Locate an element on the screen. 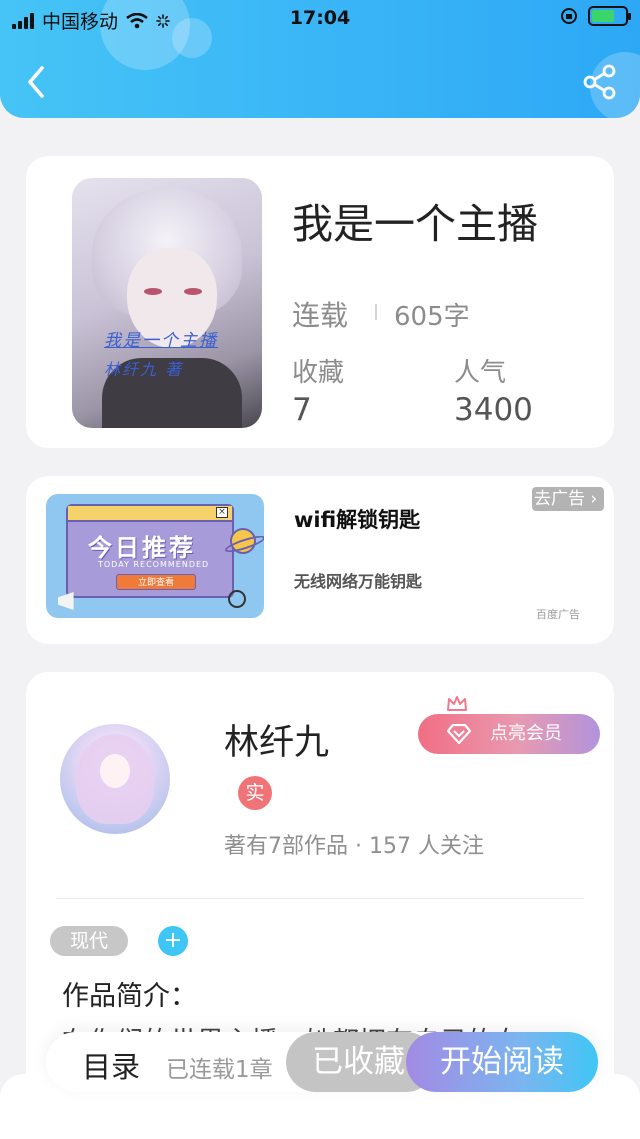  share-button is located at coordinates (600, 82).